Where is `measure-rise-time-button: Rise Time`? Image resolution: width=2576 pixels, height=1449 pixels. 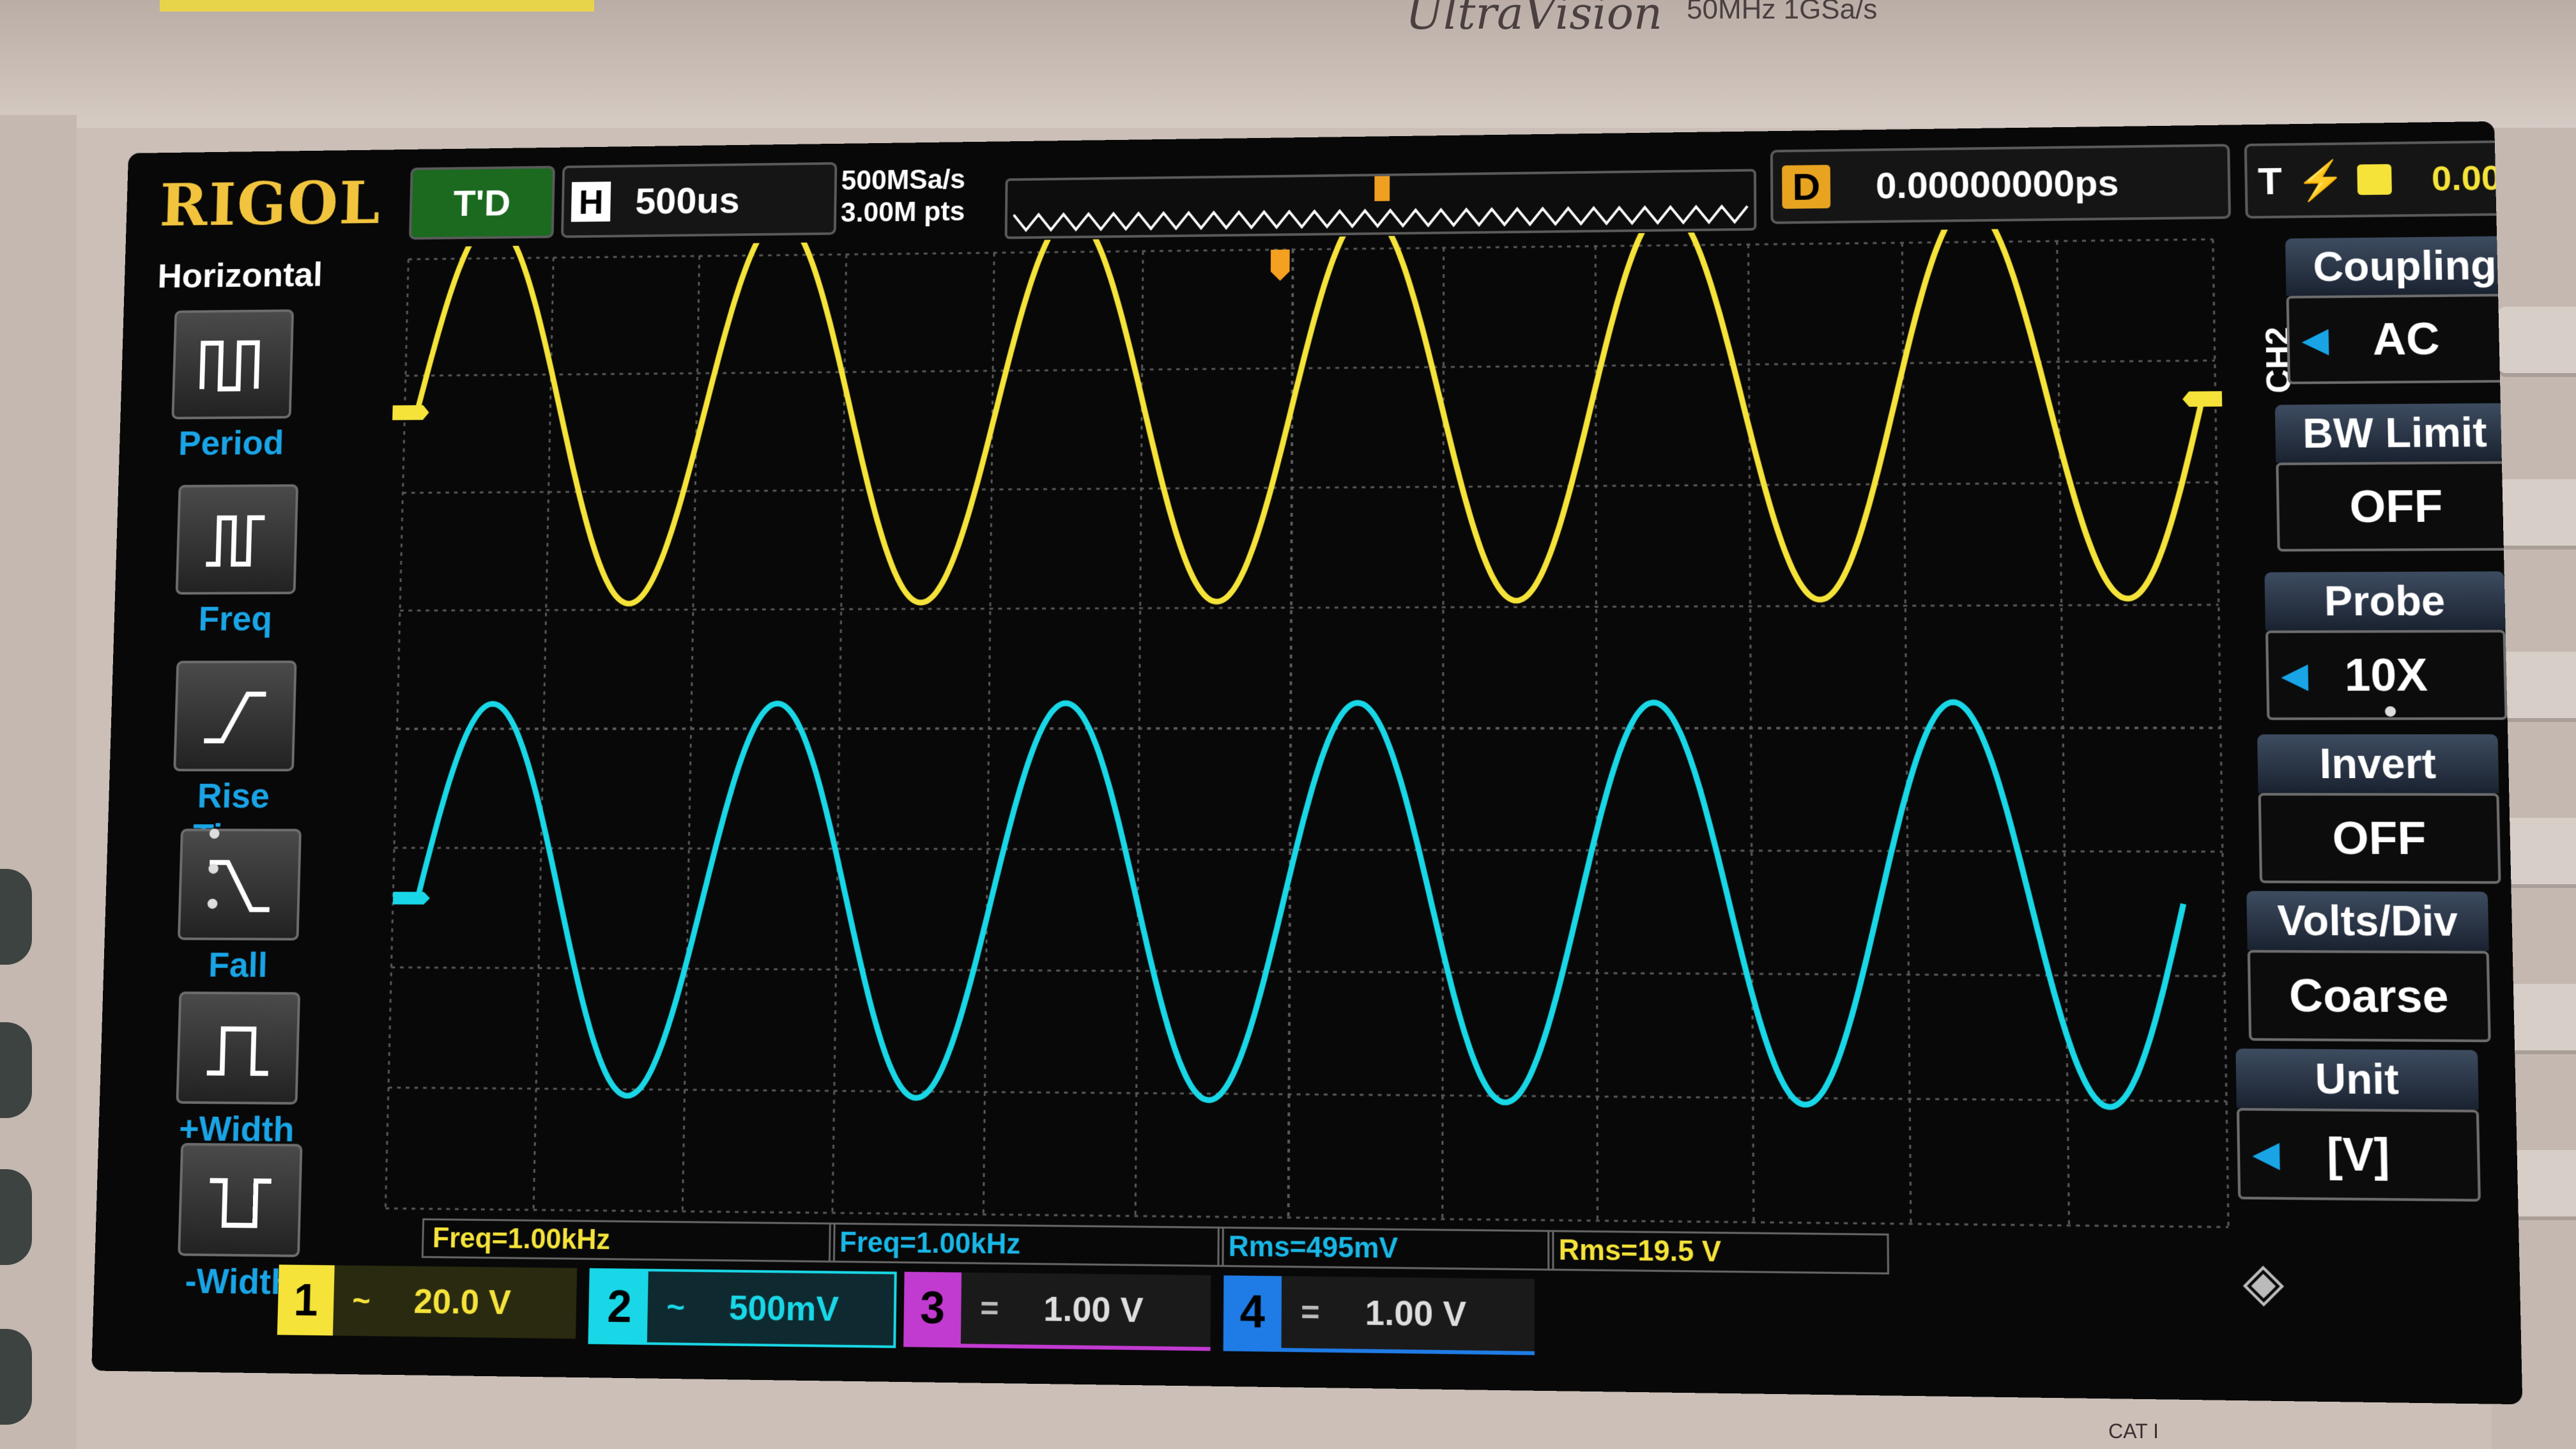 measure-rise-time-button: Rise Time is located at coordinates (234, 758).